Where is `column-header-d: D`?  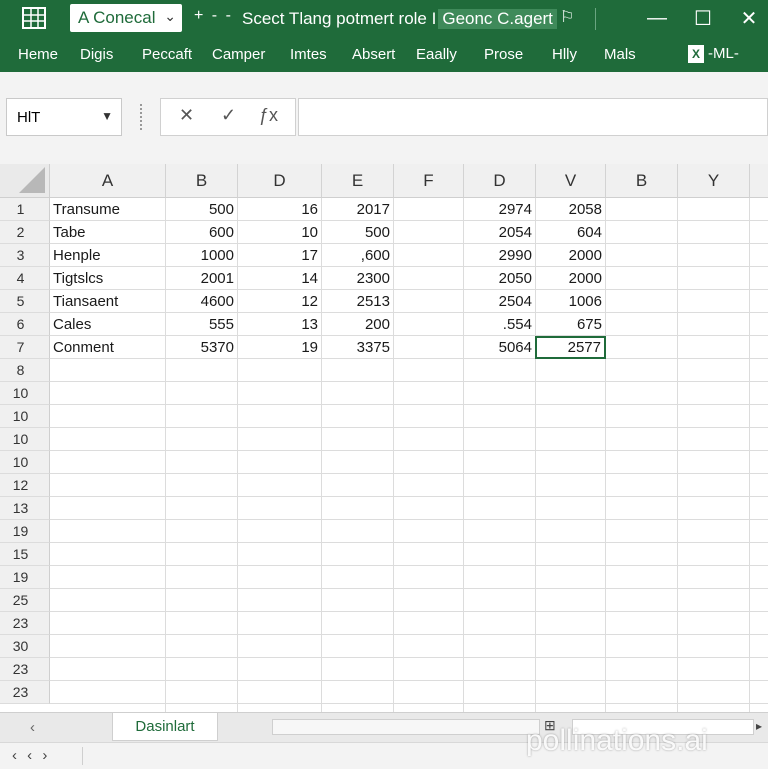
column-header-d: D is located at coordinates (280, 181).